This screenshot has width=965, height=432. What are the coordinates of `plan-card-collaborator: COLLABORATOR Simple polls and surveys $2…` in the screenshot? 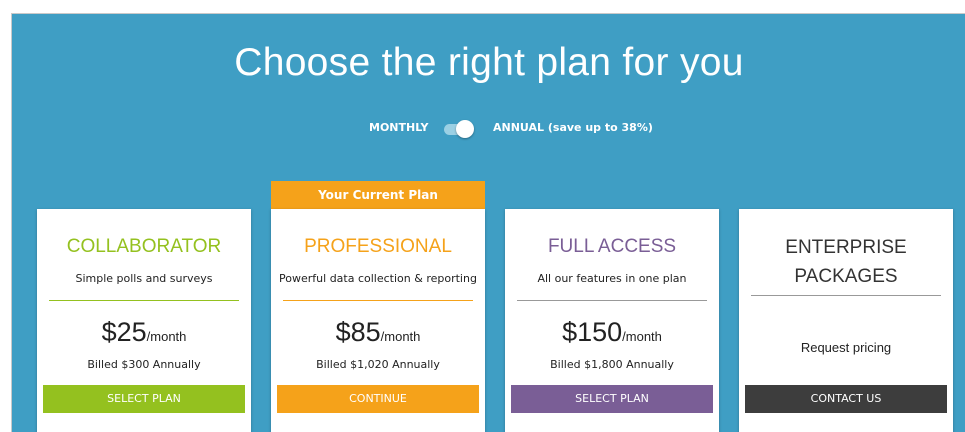 It's located at (144, 320).